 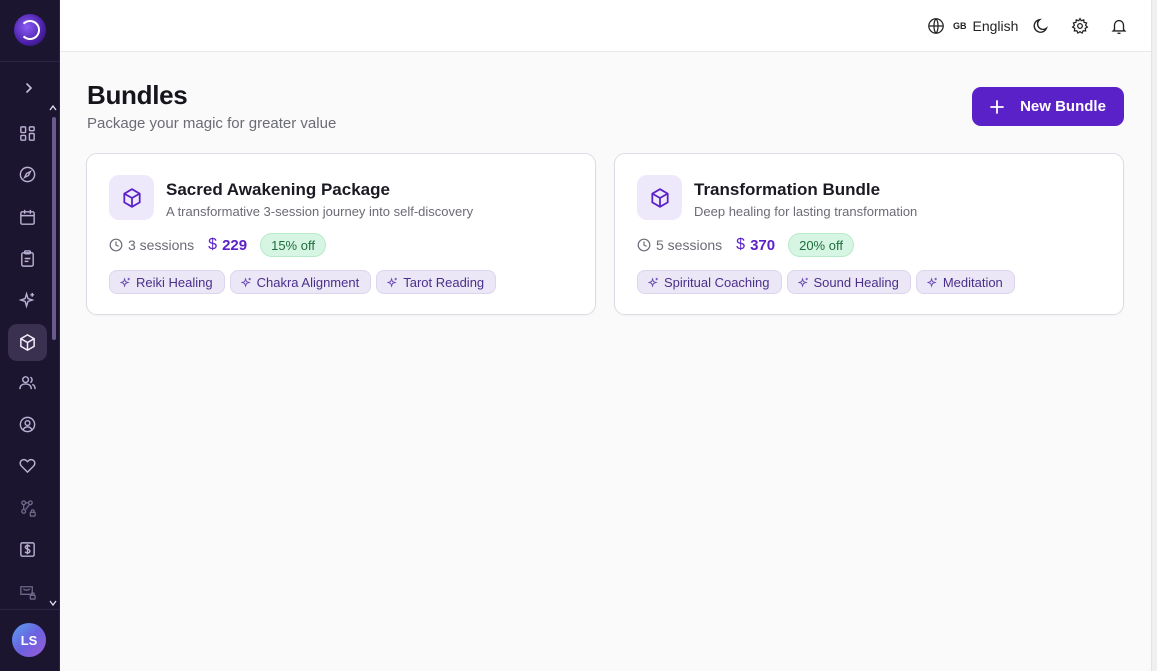 What do you see at coordinates (53, 603) in the screenshot?
I see `chevron-down-icon` at bounding box center [53, 603].